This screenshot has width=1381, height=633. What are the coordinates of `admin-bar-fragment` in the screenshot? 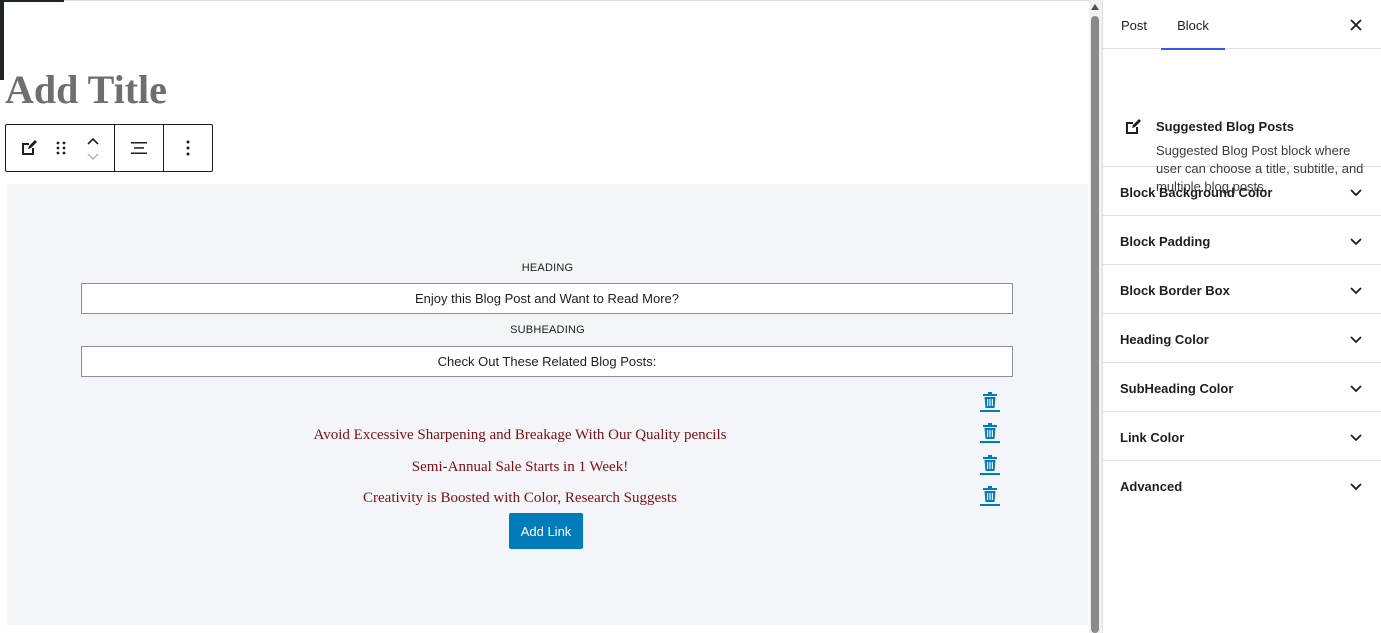 It's located at (32, 1).